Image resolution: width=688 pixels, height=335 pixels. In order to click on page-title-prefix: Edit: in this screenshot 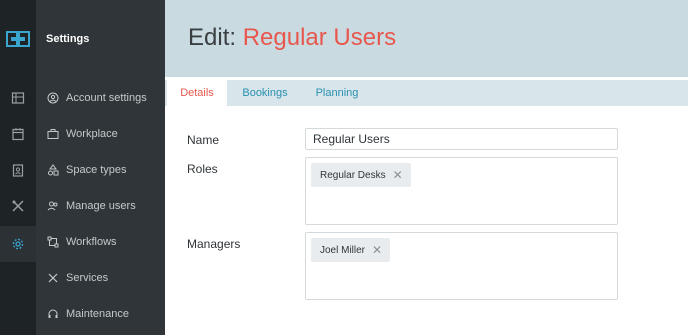, I will do `click(212, 37)`.